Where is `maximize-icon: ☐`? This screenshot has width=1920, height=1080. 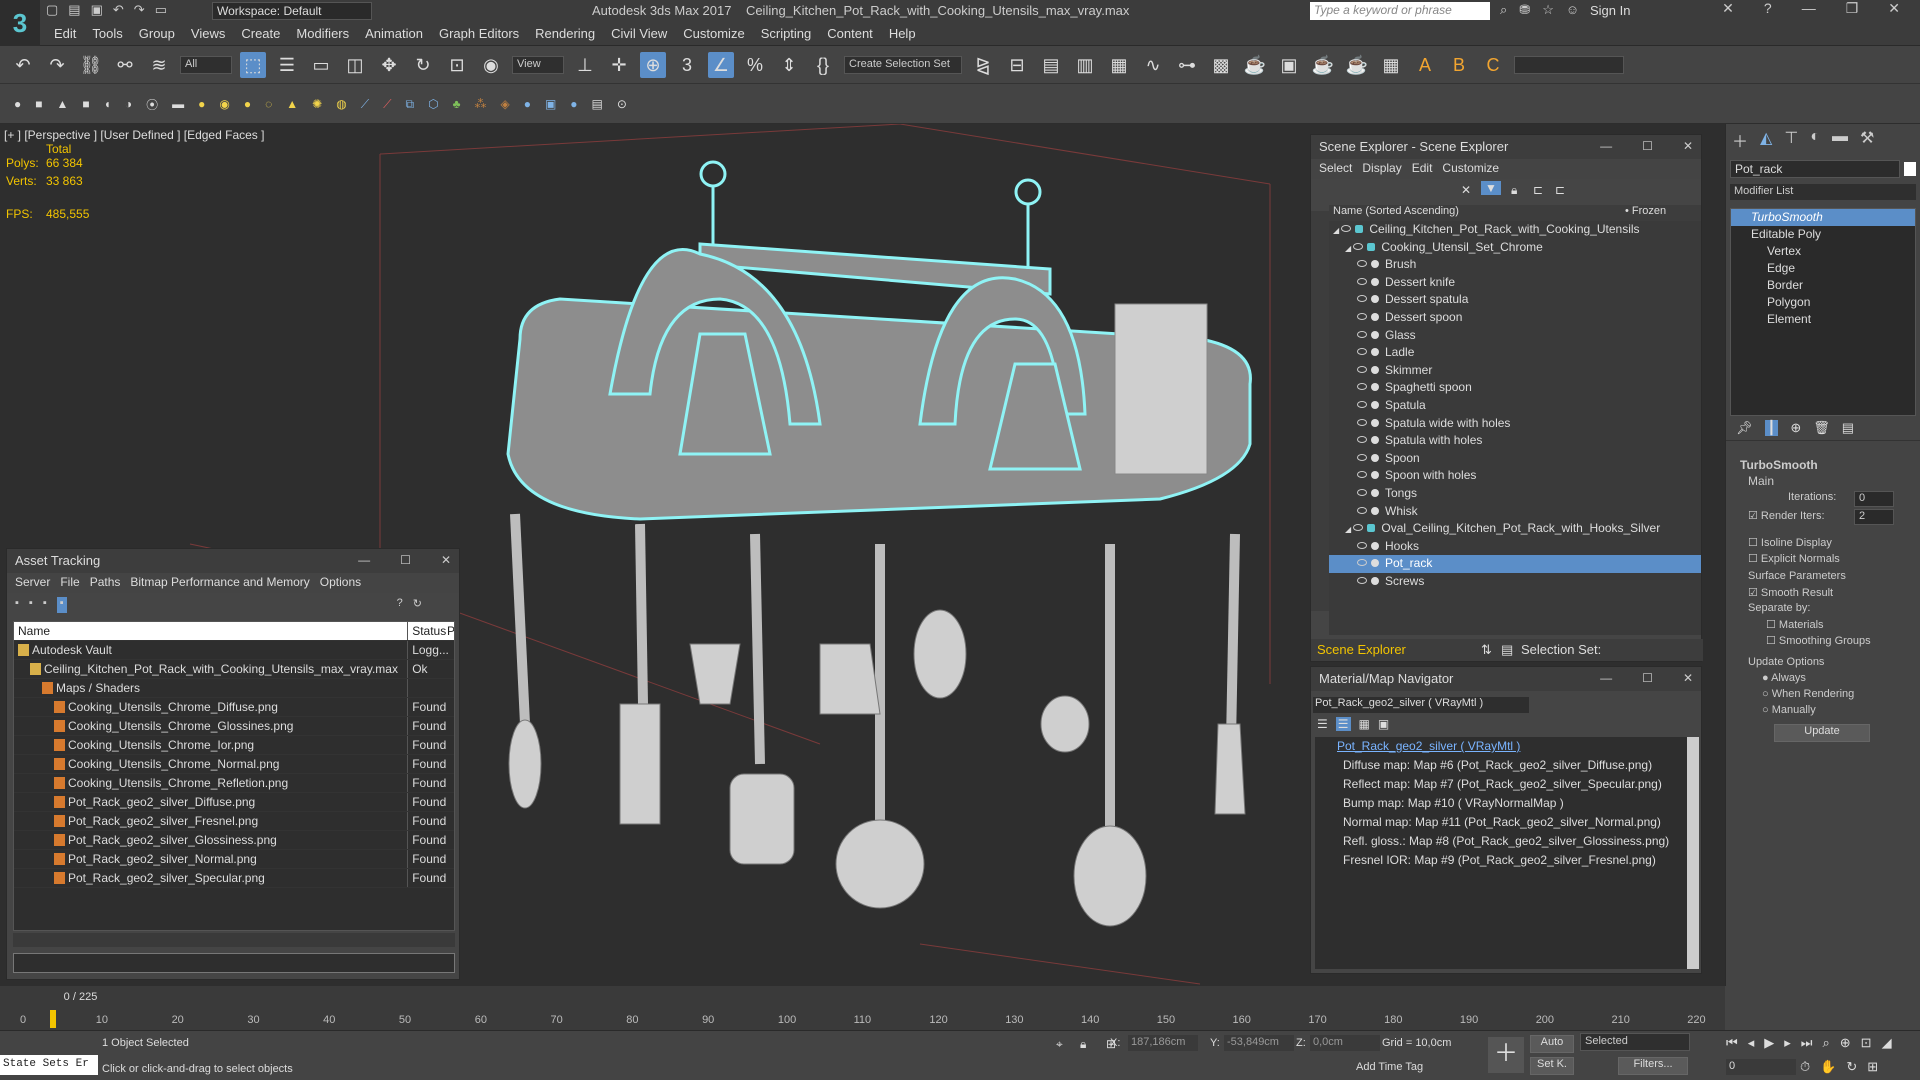 maximize-icon: ☐ is located at coordinates (1647, 678).